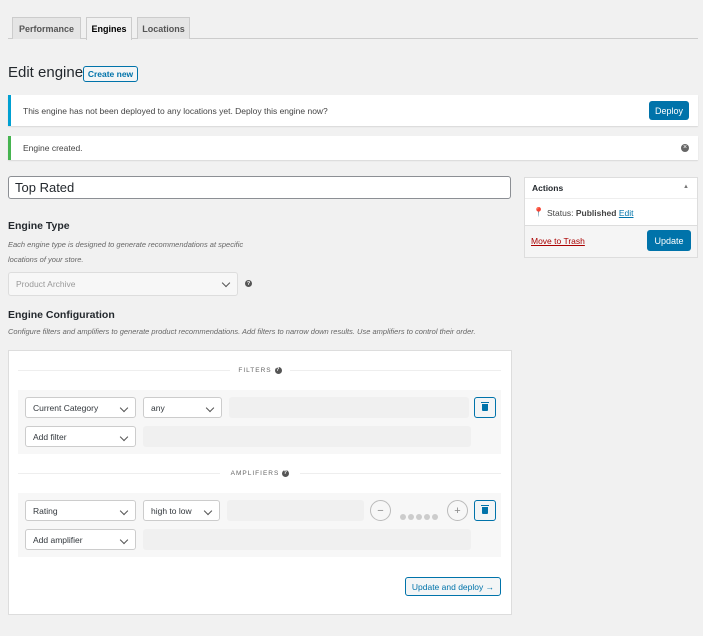 The width and height of the screenshot is (703, 636). Describe the element at coordinates (46, 284) in the screenshot. I see `engine-type-value: Product Archive` at that location.